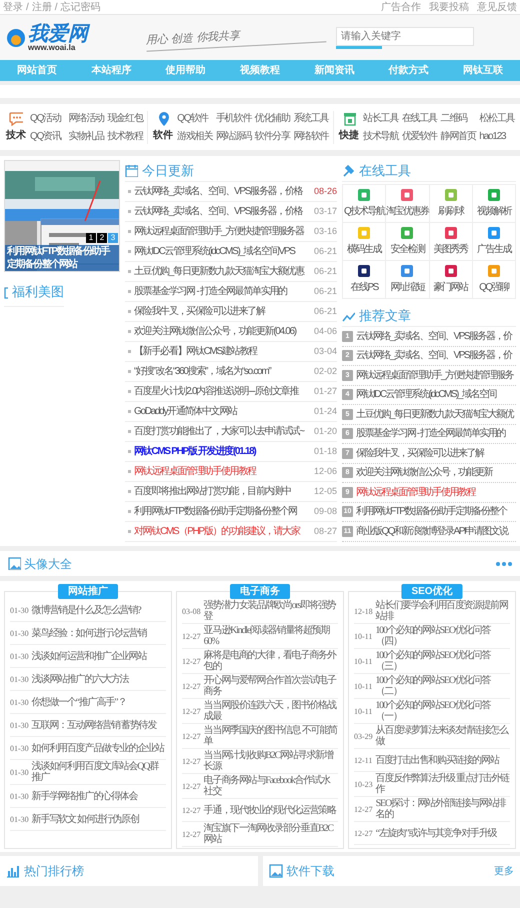 This screenshot has height=908, width=520. What do you see at coordinates (98, 748) in the screenshot?
I see `article-link: 如何利用百度产品做专业的企业站` at bounding box center [98, 748].